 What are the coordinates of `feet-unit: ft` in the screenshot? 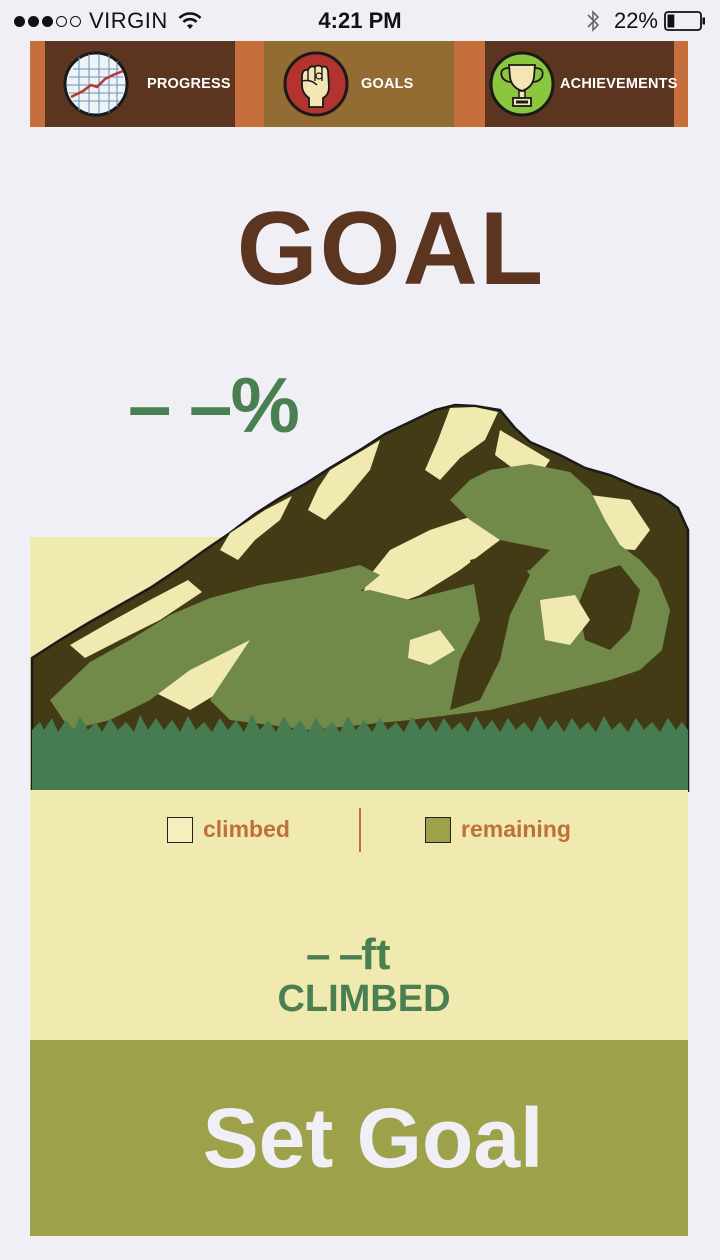 It's located at (376, 954).